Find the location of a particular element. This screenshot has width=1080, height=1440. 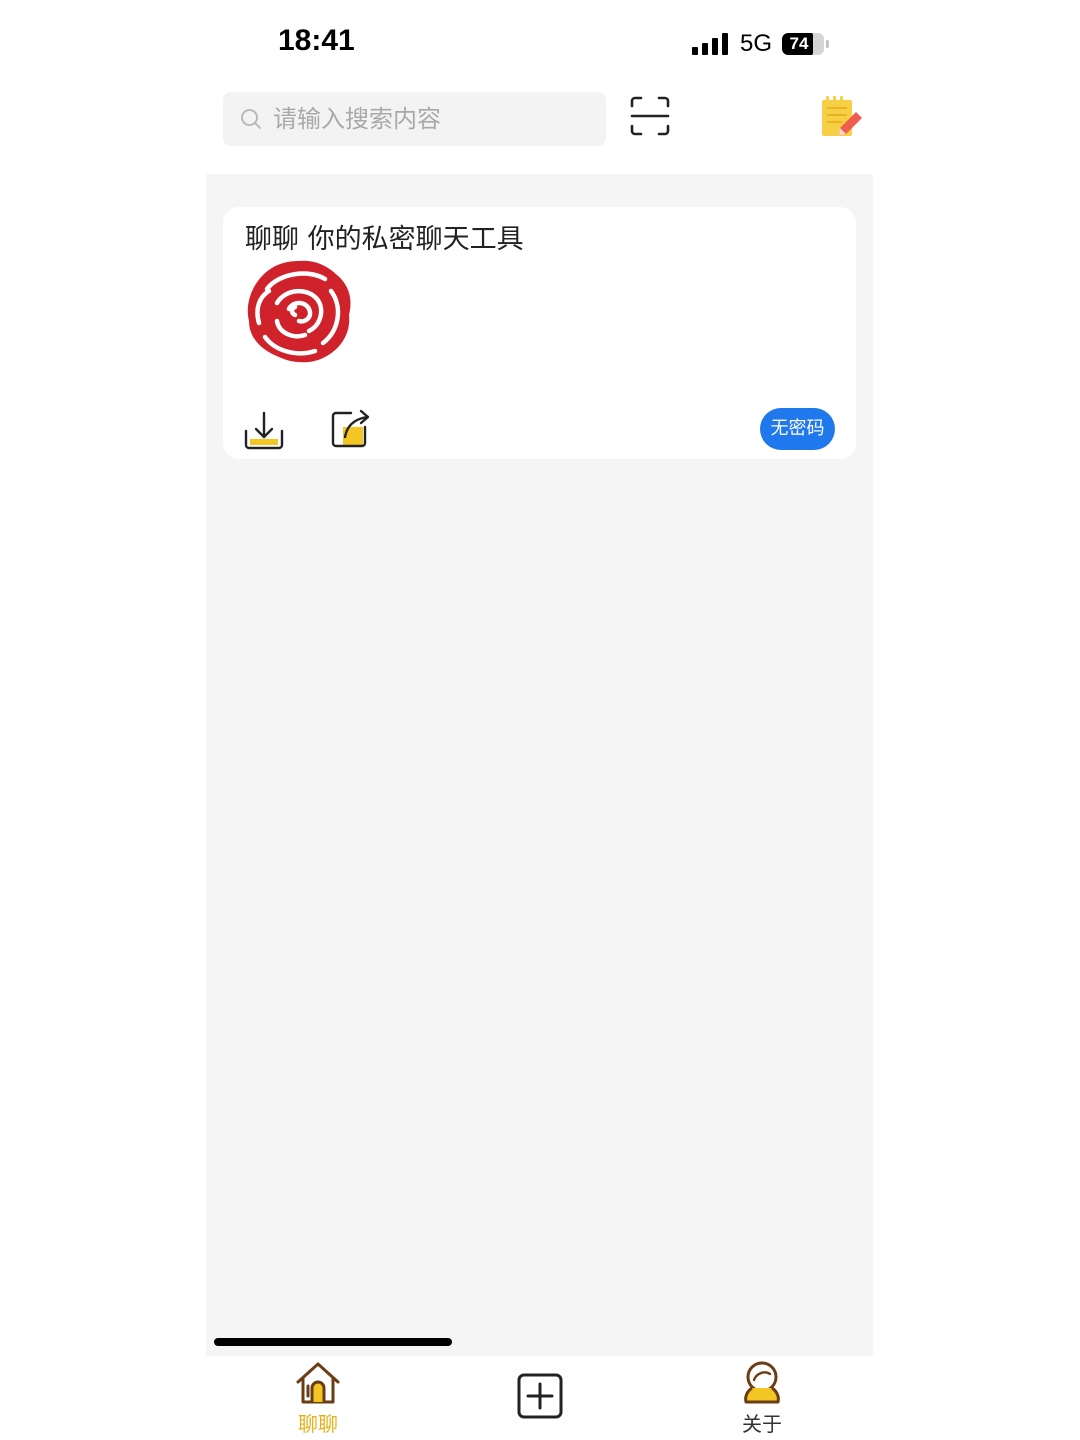

status-time: 18:41 is located at coordinates (316, 40).